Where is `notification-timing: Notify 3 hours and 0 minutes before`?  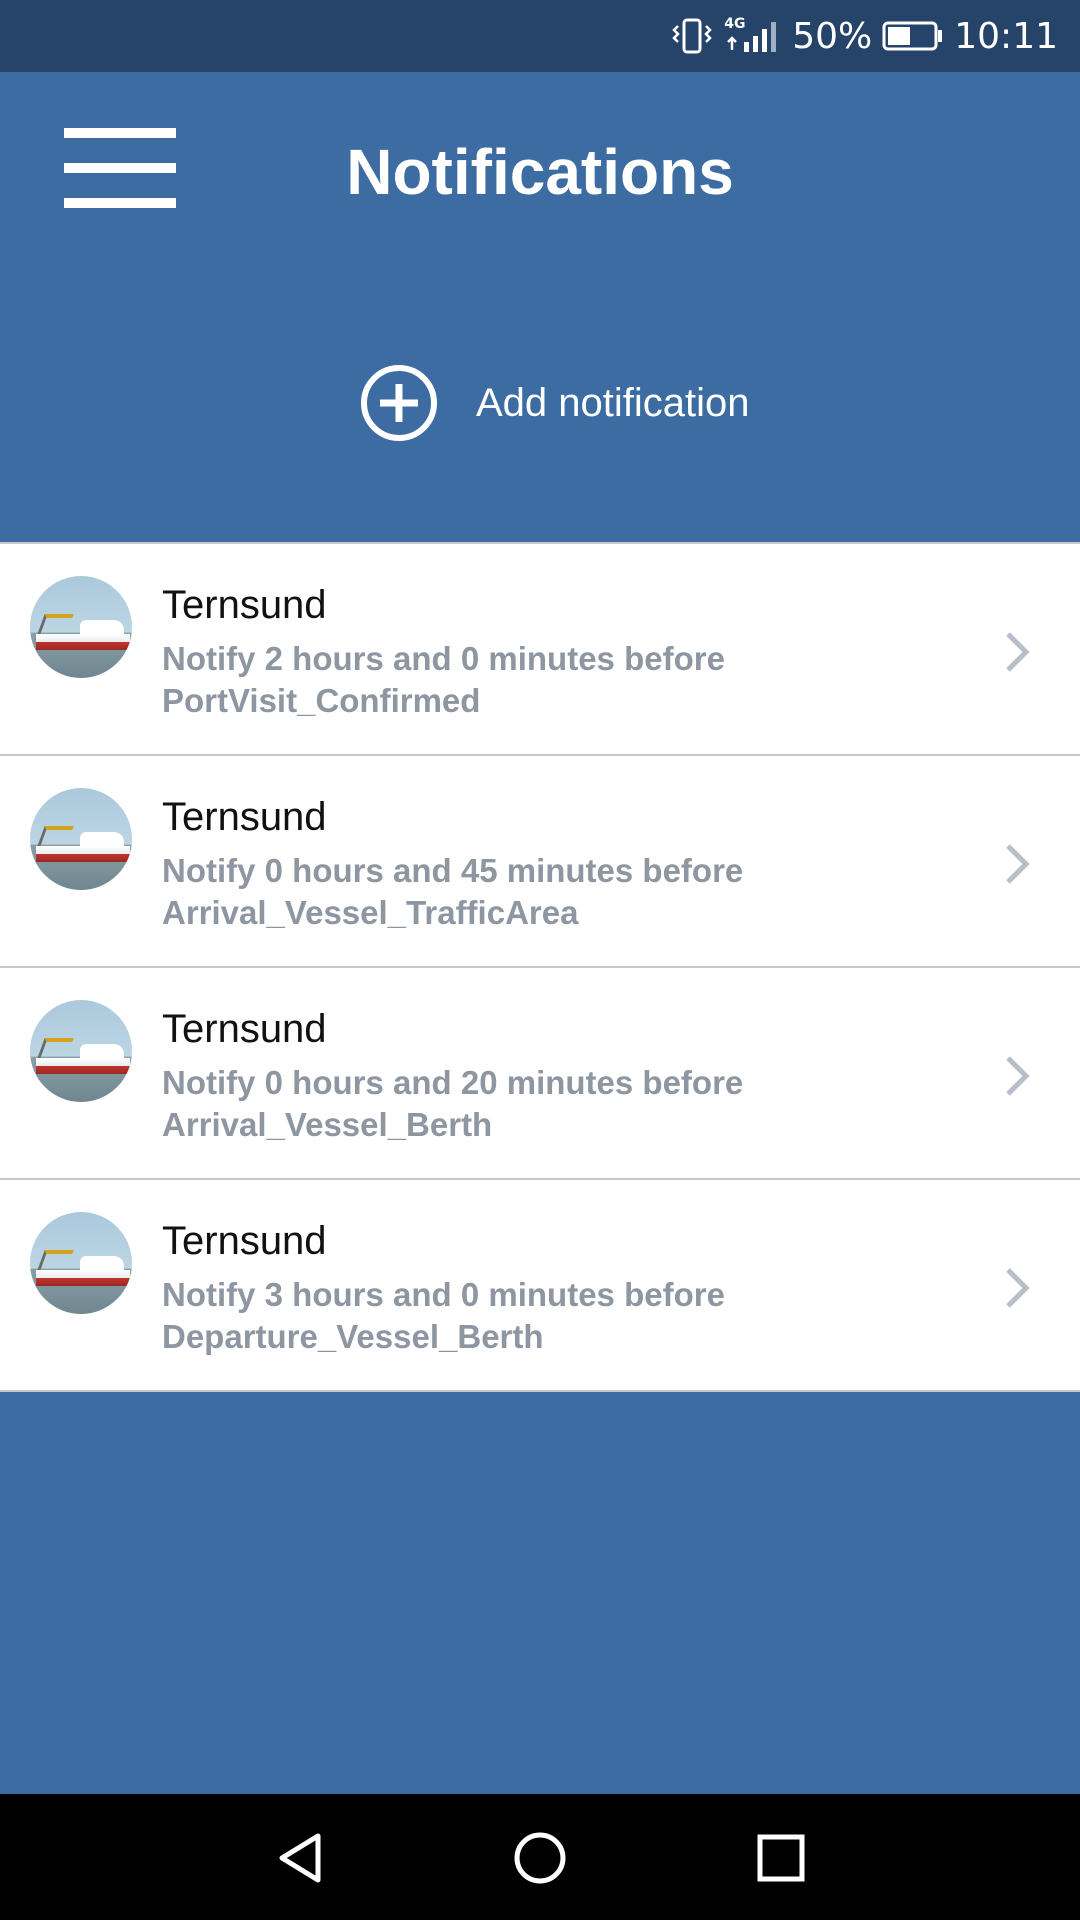 notification-timing: Notify 3 hours and 0 minutes before is located at coordinates (443, 1294).